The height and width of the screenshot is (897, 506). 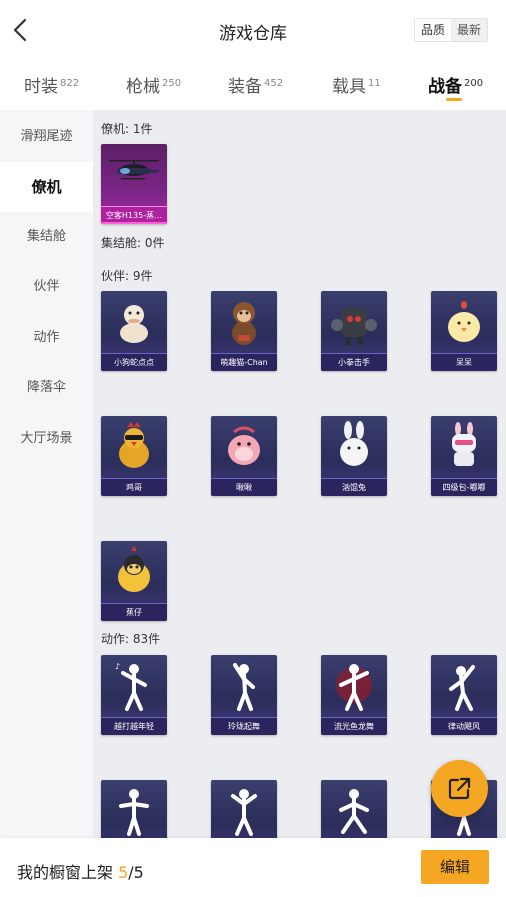 What do you see at coordinates (464, 321) in the screenshot?
I see `chick-partner-icon` at bounding box center [464, 321].